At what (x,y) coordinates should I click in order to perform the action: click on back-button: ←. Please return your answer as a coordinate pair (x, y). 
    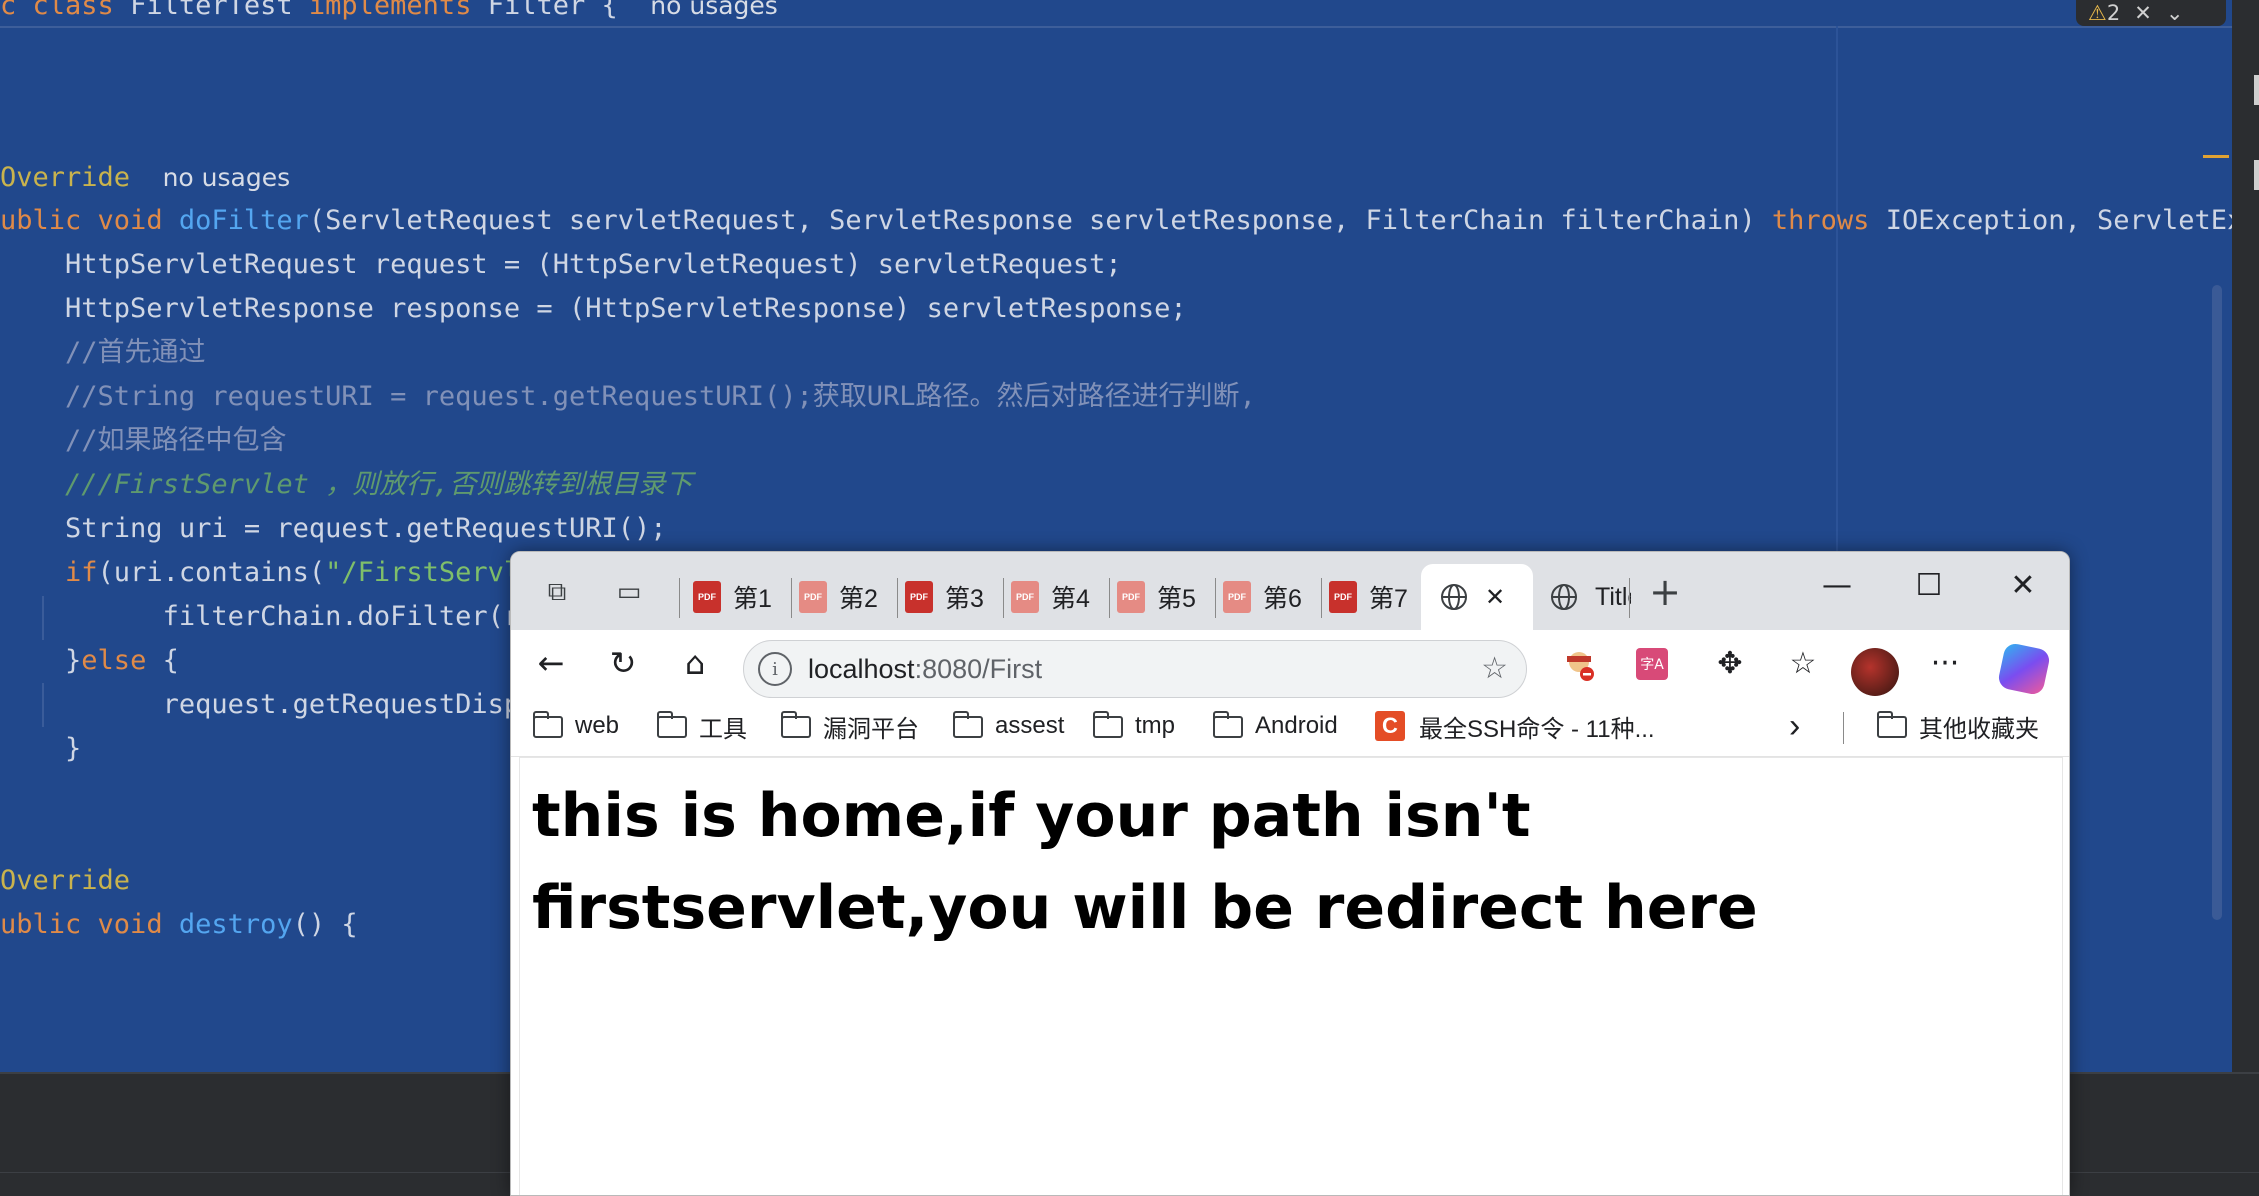
    Looking at the image, I should click on (551, 663).